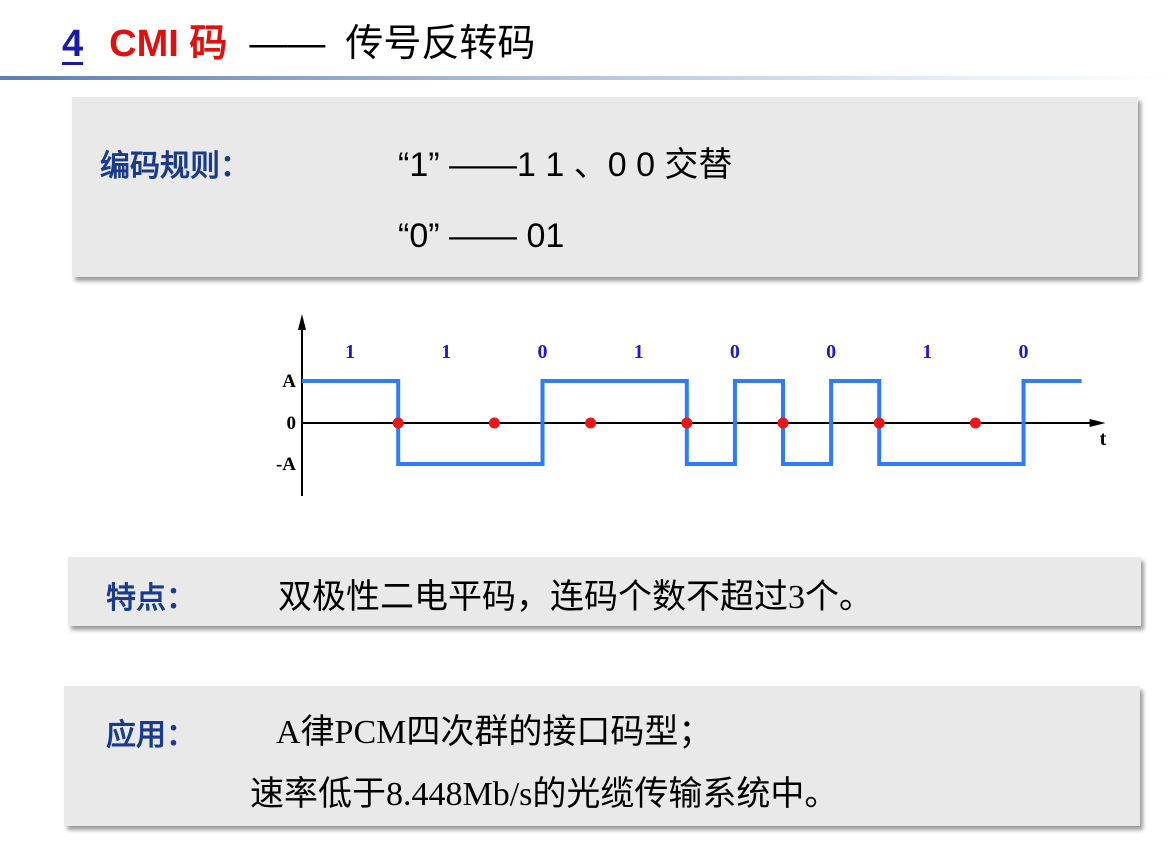 This screenshot has height=841, width=1172. What do you see at coordinates (289, 381) in the screenshot?
I see `level-label: A` at bounding box center [289, 381].